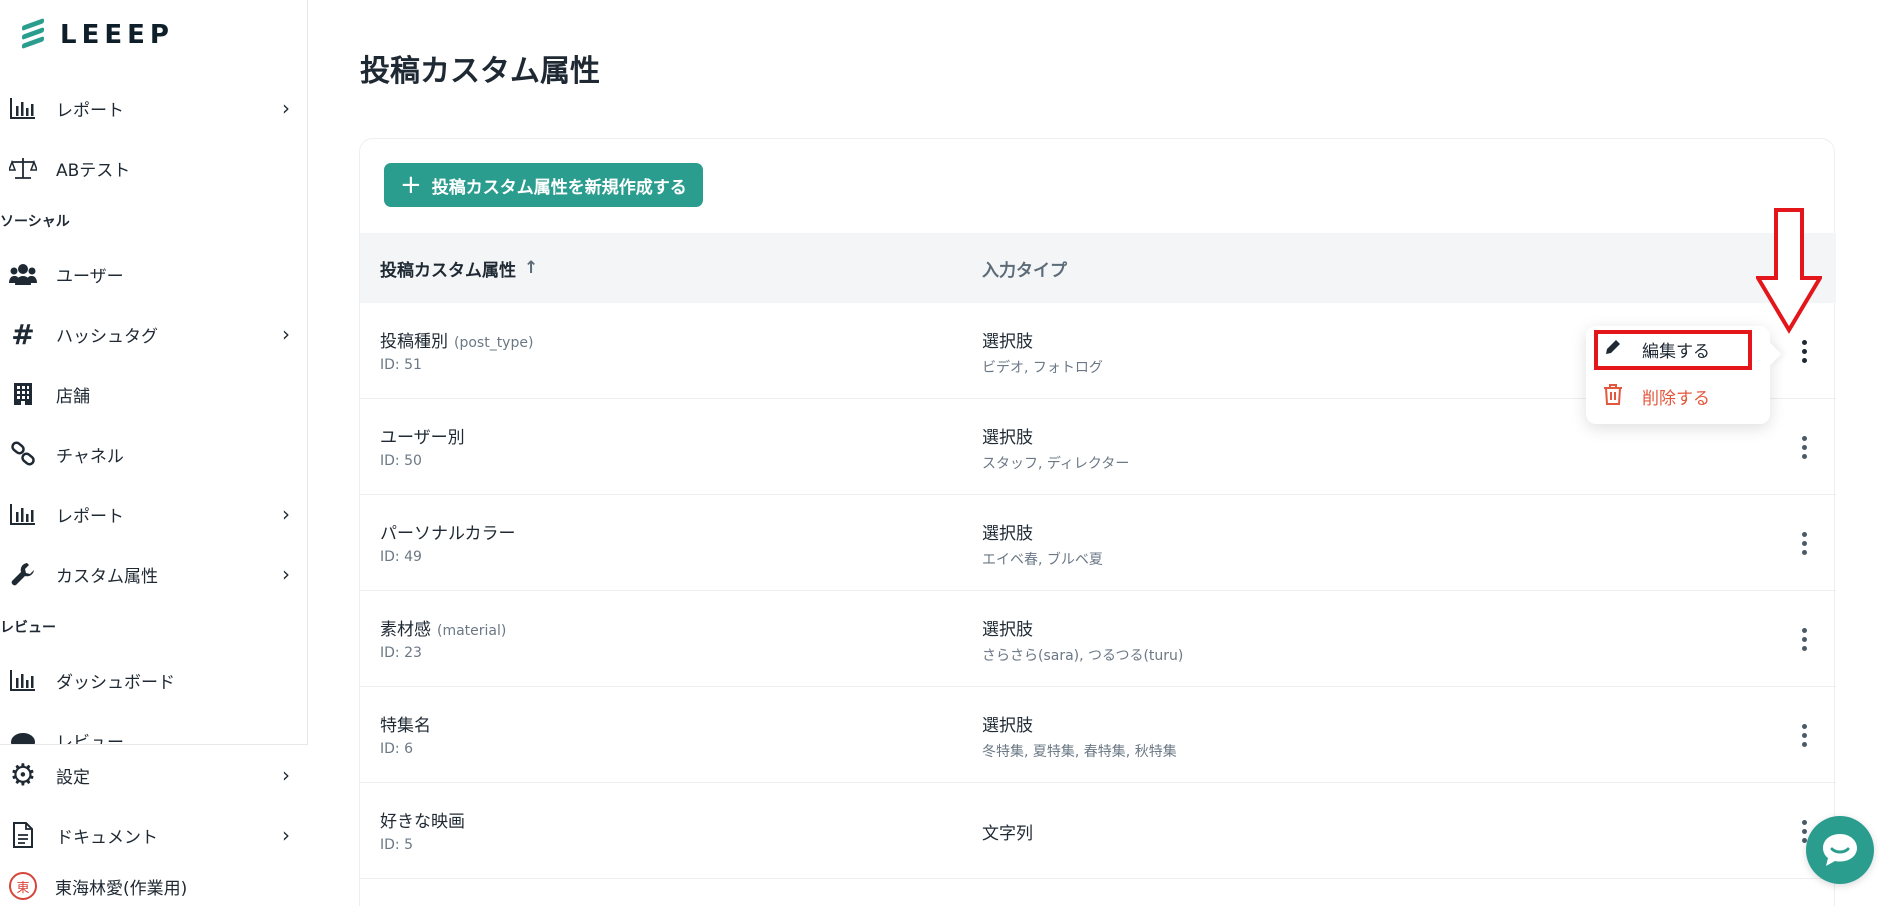 The image size is (1892, 906). I want to click on sidebar-item-channel: チャネル, so click(154, 454).